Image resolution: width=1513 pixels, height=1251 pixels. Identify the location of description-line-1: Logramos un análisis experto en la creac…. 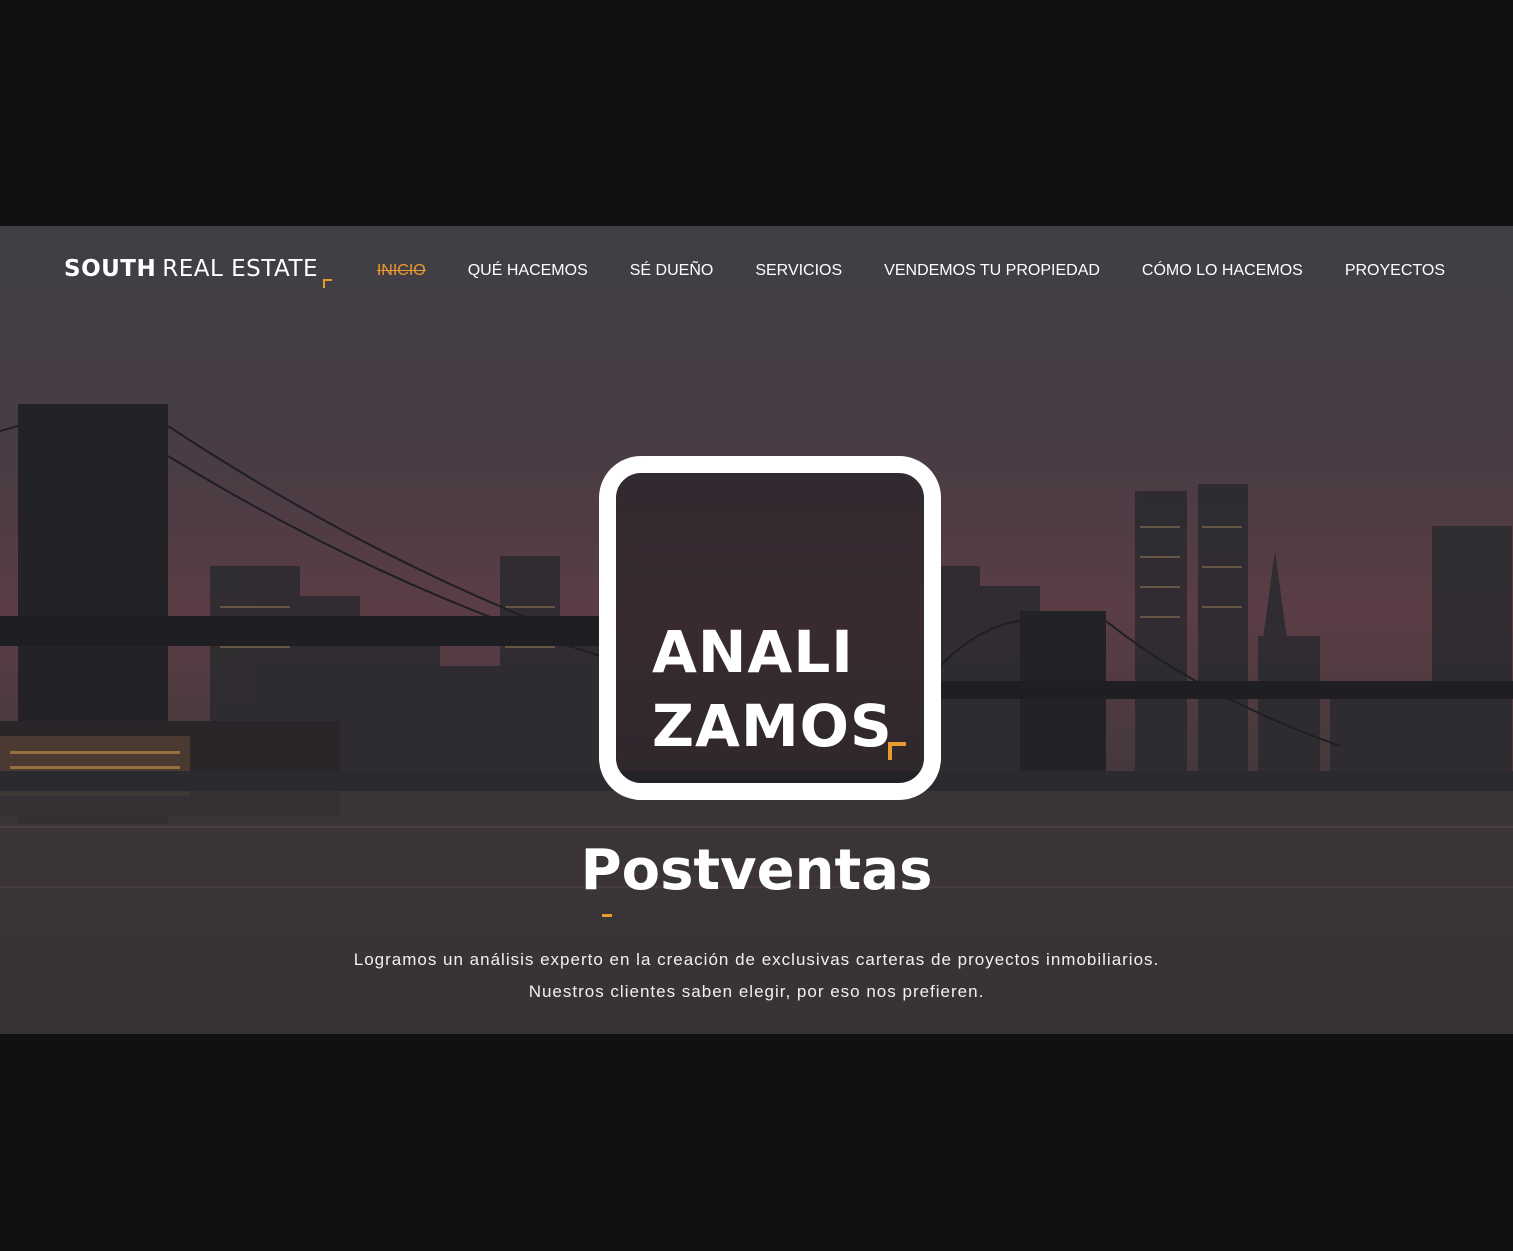
(756, 959).